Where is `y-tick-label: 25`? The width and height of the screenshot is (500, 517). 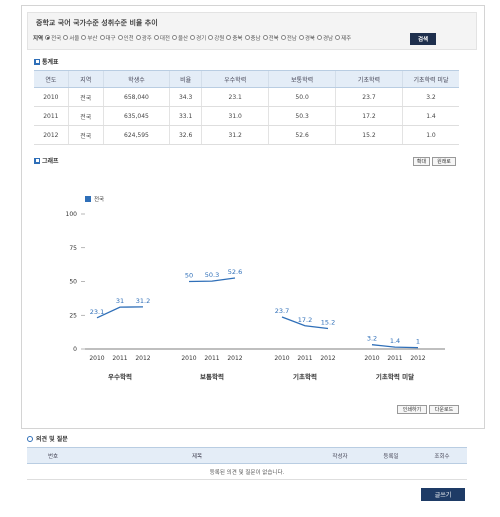 y-tick-label: 25 is located at coordinates (73, 315).